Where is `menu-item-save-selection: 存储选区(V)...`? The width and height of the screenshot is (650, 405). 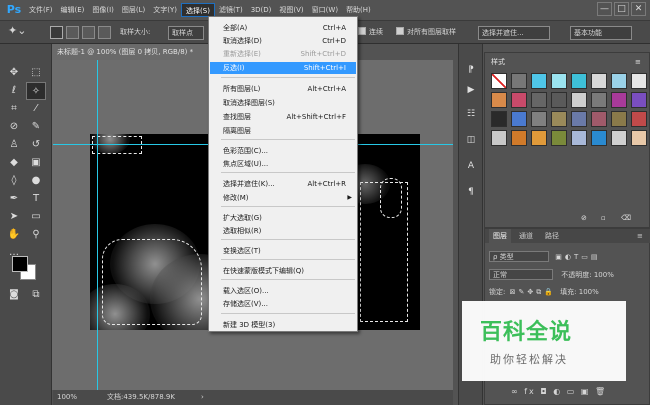
menu-item-save-selection: 存储选区(V)... is located at coordinates (283, 304).